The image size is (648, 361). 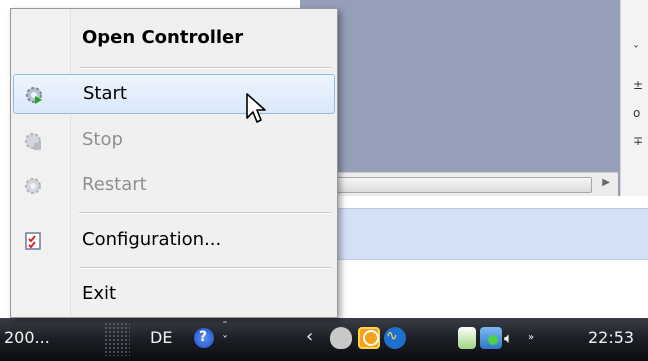 What do you see at coordinates (99, 293) in the screenshot?
I see `menu-item-label: Exit` at bounding box center [99, 293].